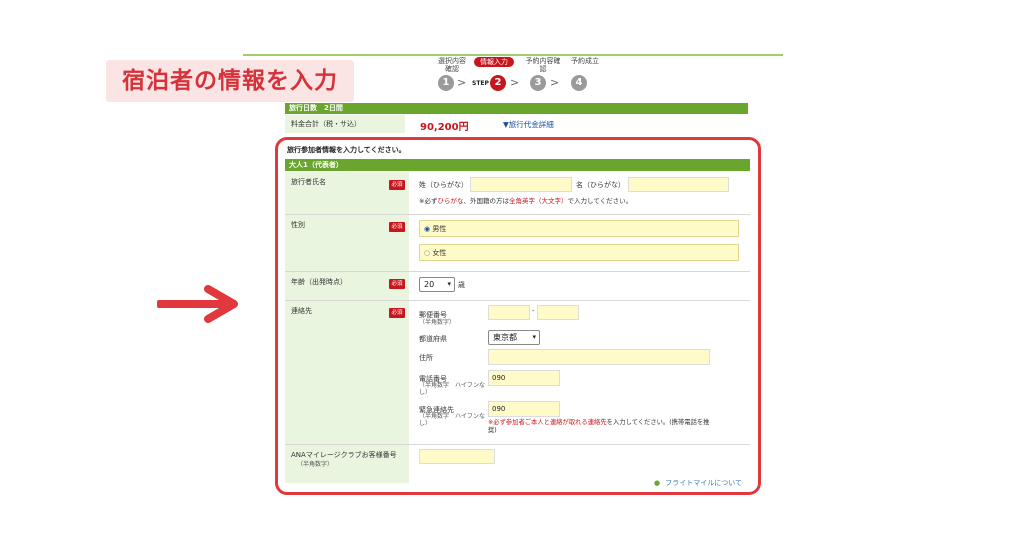 This screenshot has height=538, width=1024. What do you see at coordinates (543, 65) in the screenshot?
I see `step-label-3: 予約内容確認` at bounding box center [543, 65].